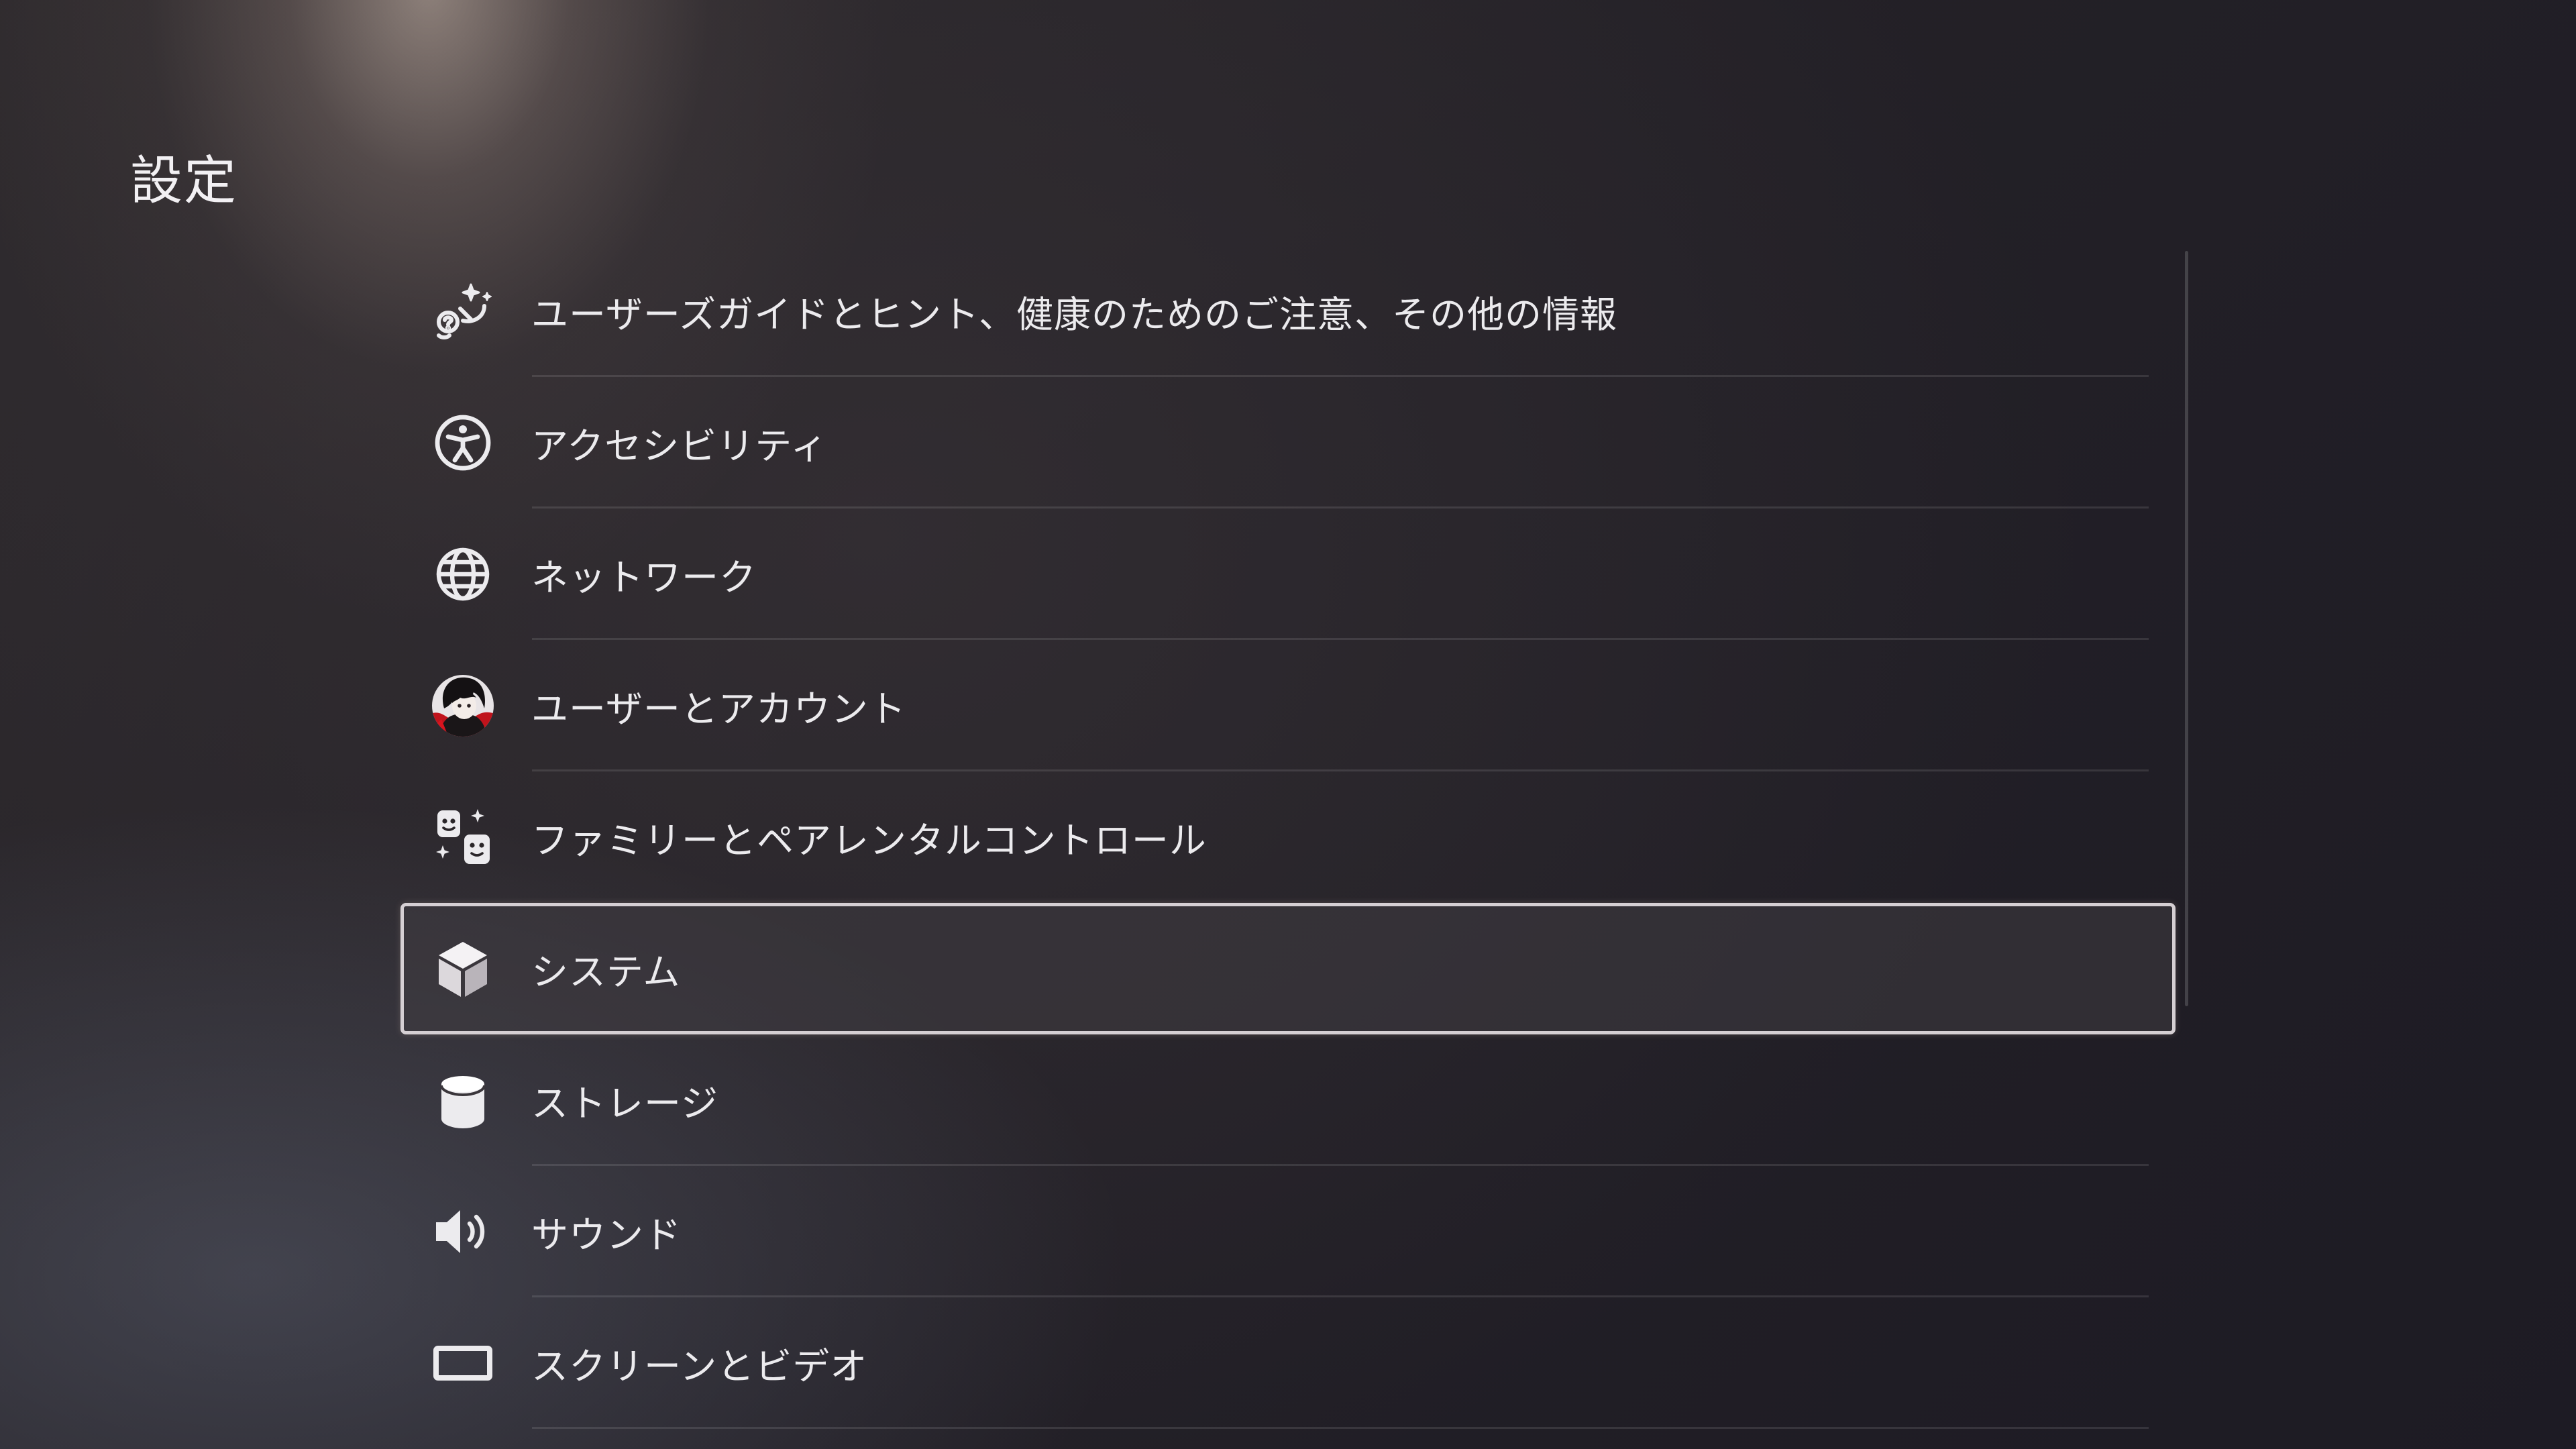  What do you see at coordinates (644, 577) in the screenshot?
I see `menu-item-label: ネットワーク` at bounding box center [644, 577].